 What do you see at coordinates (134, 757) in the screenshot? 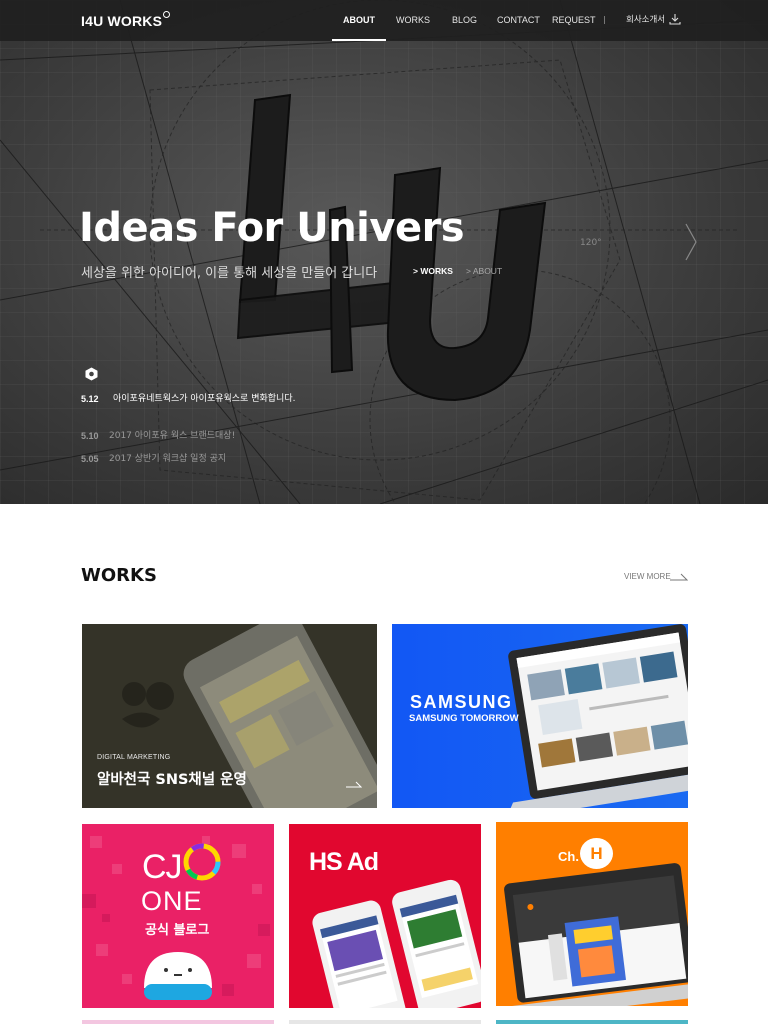
I see `card-category: DIGITAL MARKETING` at bounding box center [134, 757].